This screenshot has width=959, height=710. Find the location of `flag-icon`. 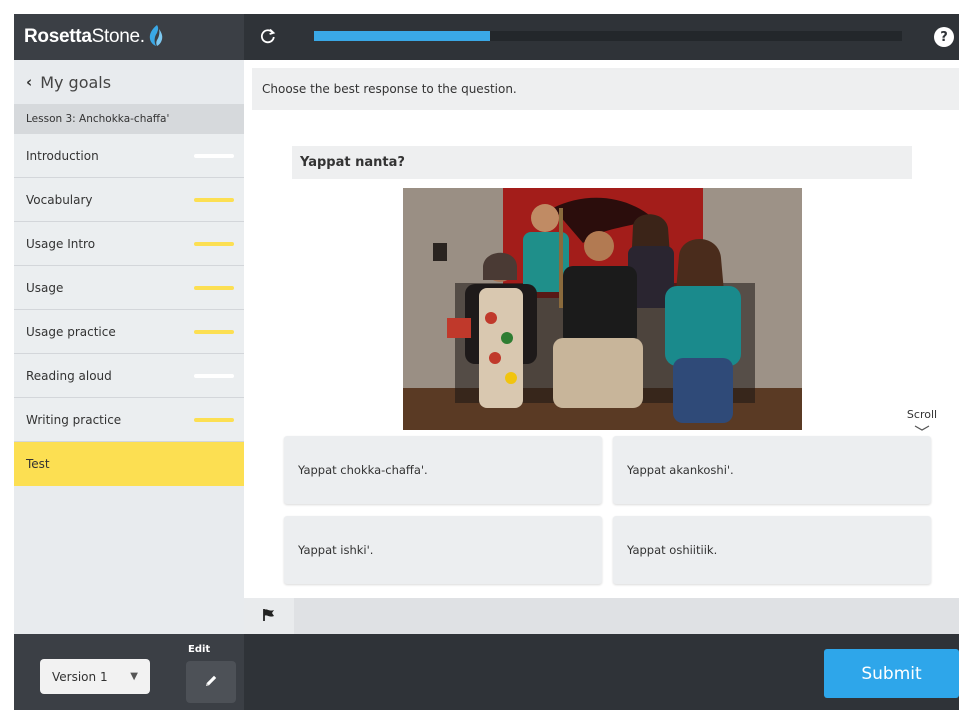

flag-icon is located at coordinates (269, 616).